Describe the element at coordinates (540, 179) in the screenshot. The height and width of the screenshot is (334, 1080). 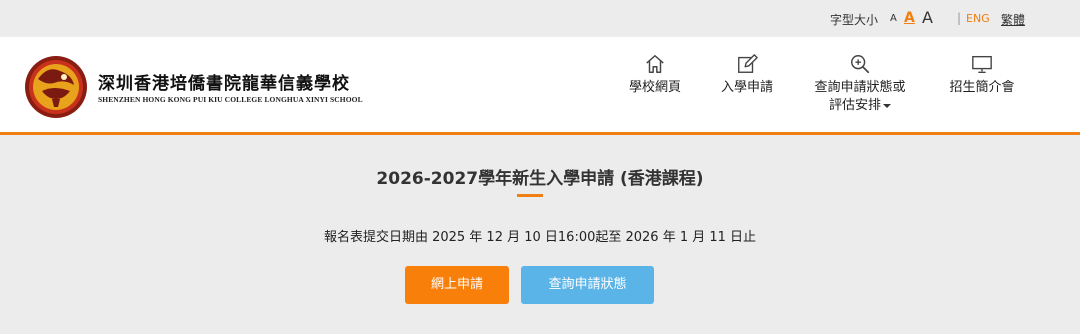
I see `page-title: 2026-2027學年新生入學申請 (香港課程)` at that location.